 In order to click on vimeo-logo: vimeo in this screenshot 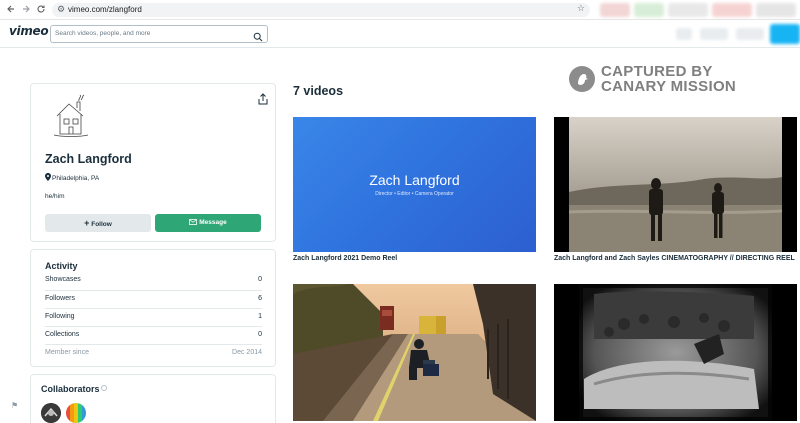, I will do `click(29, 31)`.